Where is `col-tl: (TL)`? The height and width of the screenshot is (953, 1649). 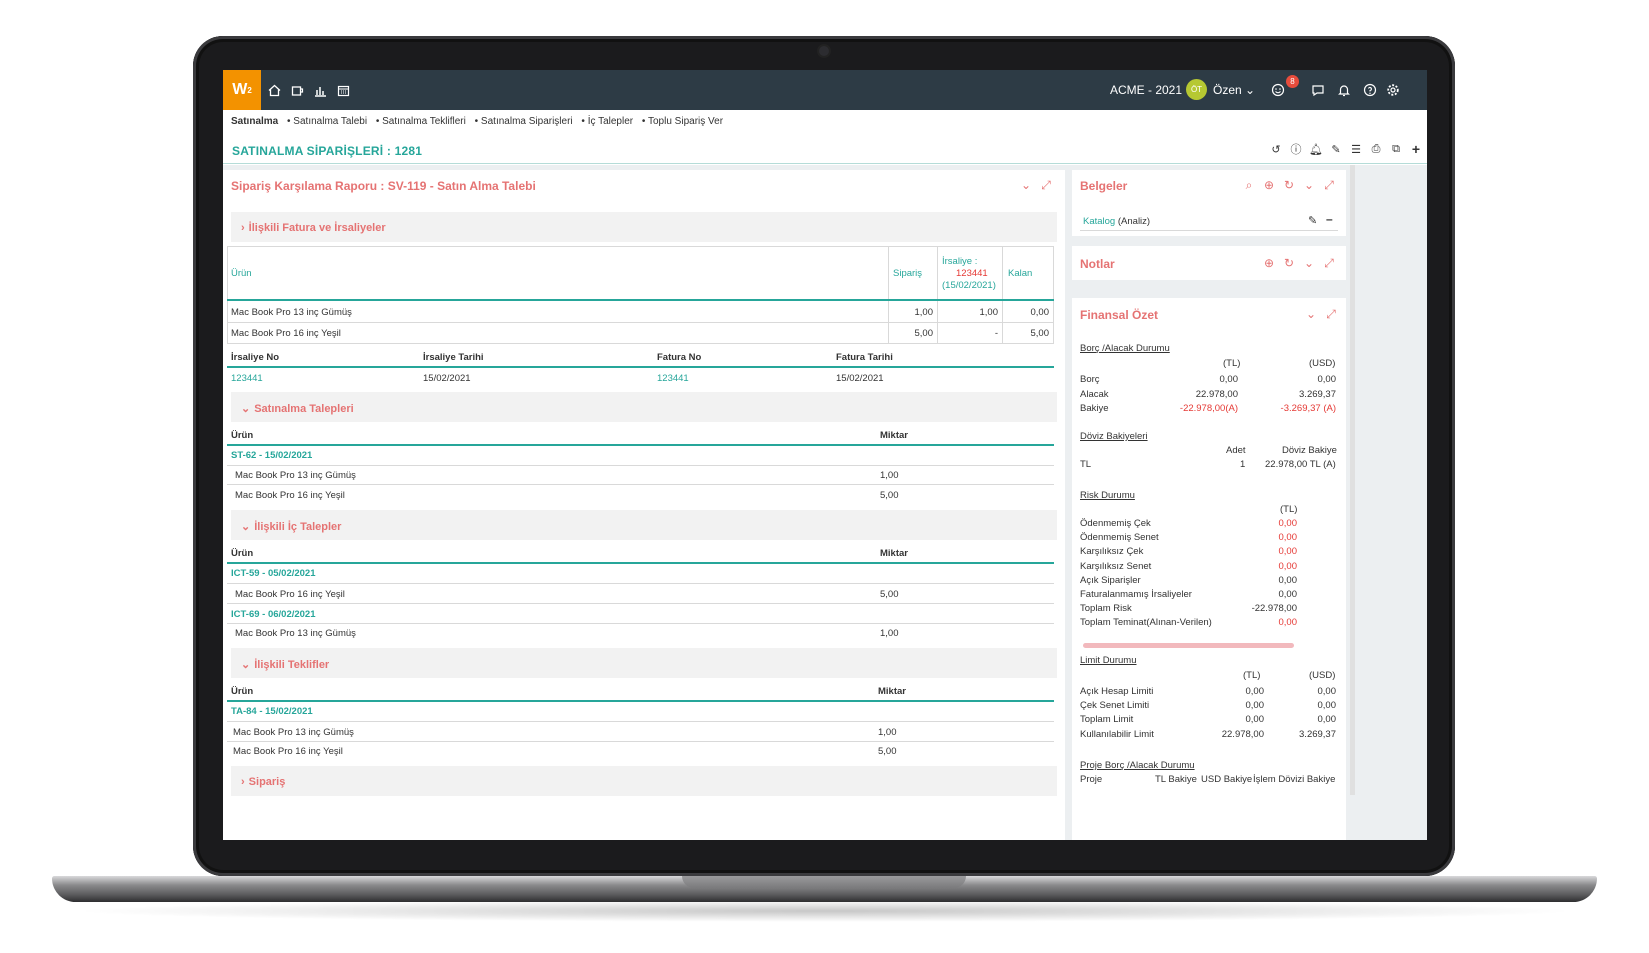 col-tl: (TL) is located at coordinates (1252, 675).